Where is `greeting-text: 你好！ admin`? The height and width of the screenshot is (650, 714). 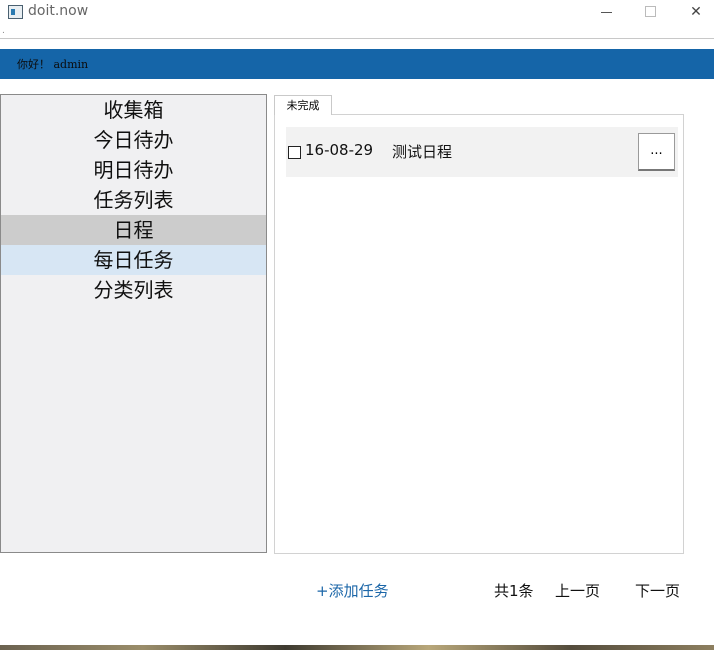 greeting-text: 你好！ admin is located at coordinates (53, 64).